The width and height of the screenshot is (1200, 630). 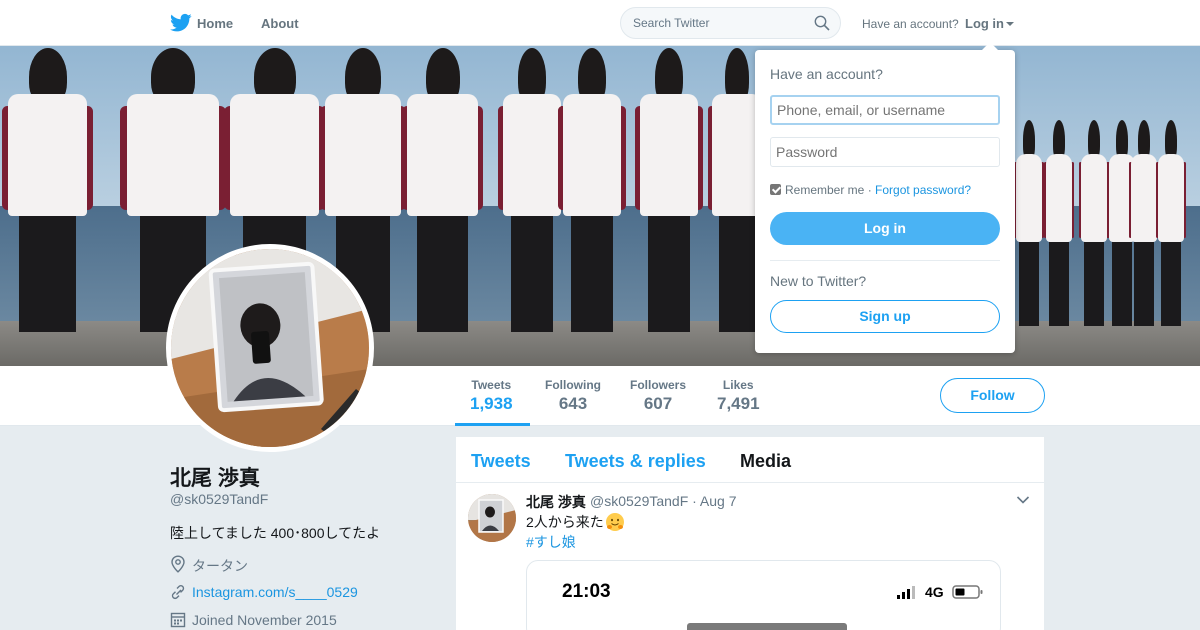 I want to click on tab-tweets: Tweets, so click(x=501, y=461).